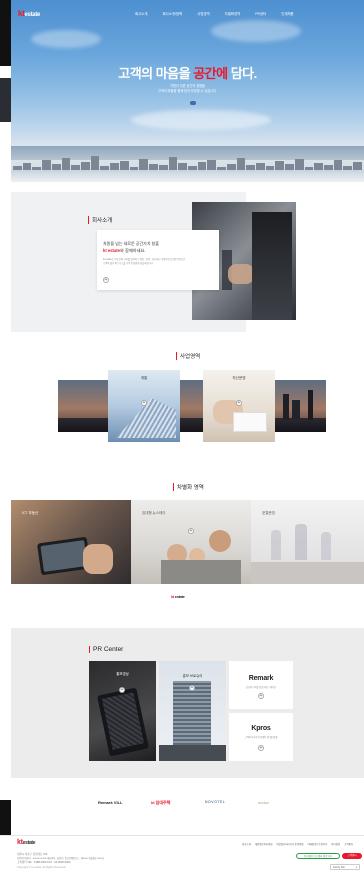 This screenshot has height=874, width=364. What do you see at coordinates (261, 696) in the screenshot?
I see `pr-remark-plus-icon: +` at bounding box center [261, 696].